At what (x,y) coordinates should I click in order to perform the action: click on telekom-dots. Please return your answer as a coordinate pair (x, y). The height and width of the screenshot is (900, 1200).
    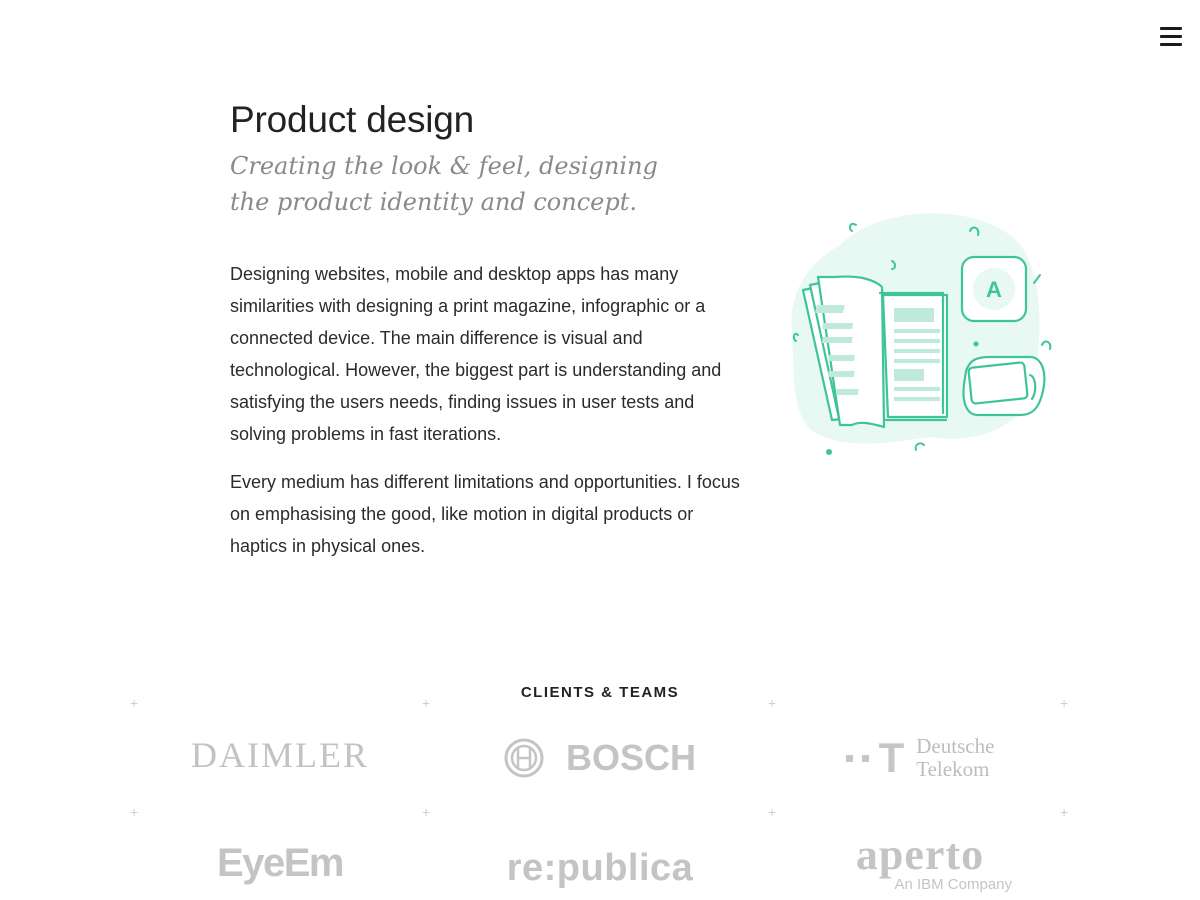
    Looking at the image, I should click on (857, 758).